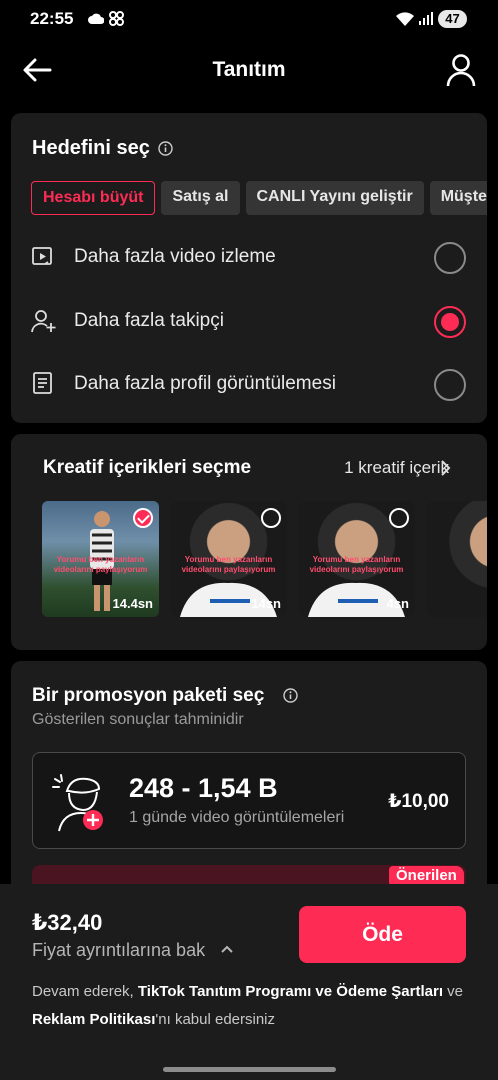  Describe the element at coordinates (396, 468) in the screenshot. I see `creative-count-link: 1 kreatif içerik` at that location.